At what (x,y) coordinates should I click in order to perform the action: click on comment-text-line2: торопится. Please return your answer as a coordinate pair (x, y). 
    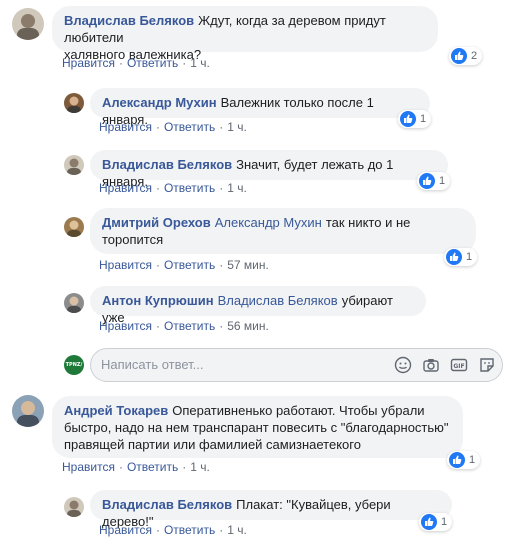
    Looking at the image, I should click on (133, 239).